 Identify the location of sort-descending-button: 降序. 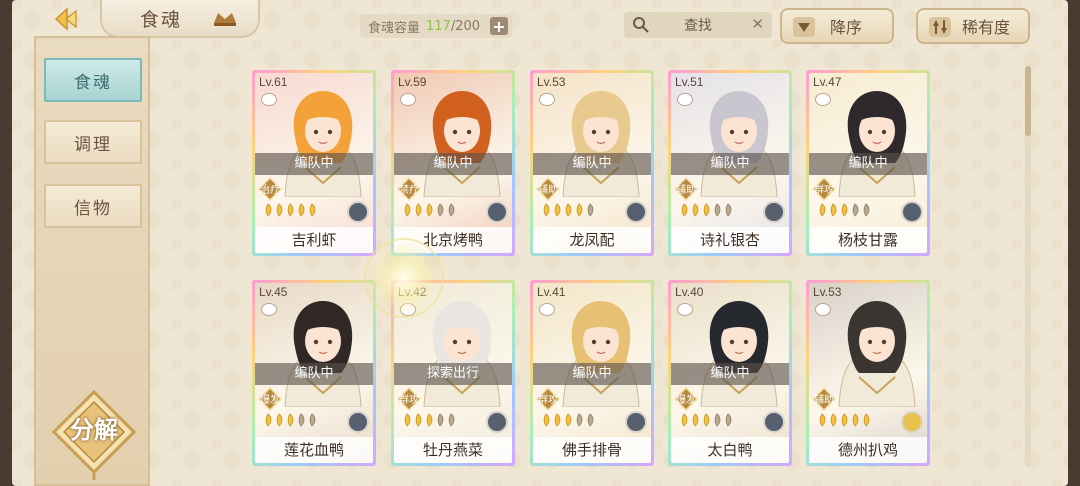
(837, 26).